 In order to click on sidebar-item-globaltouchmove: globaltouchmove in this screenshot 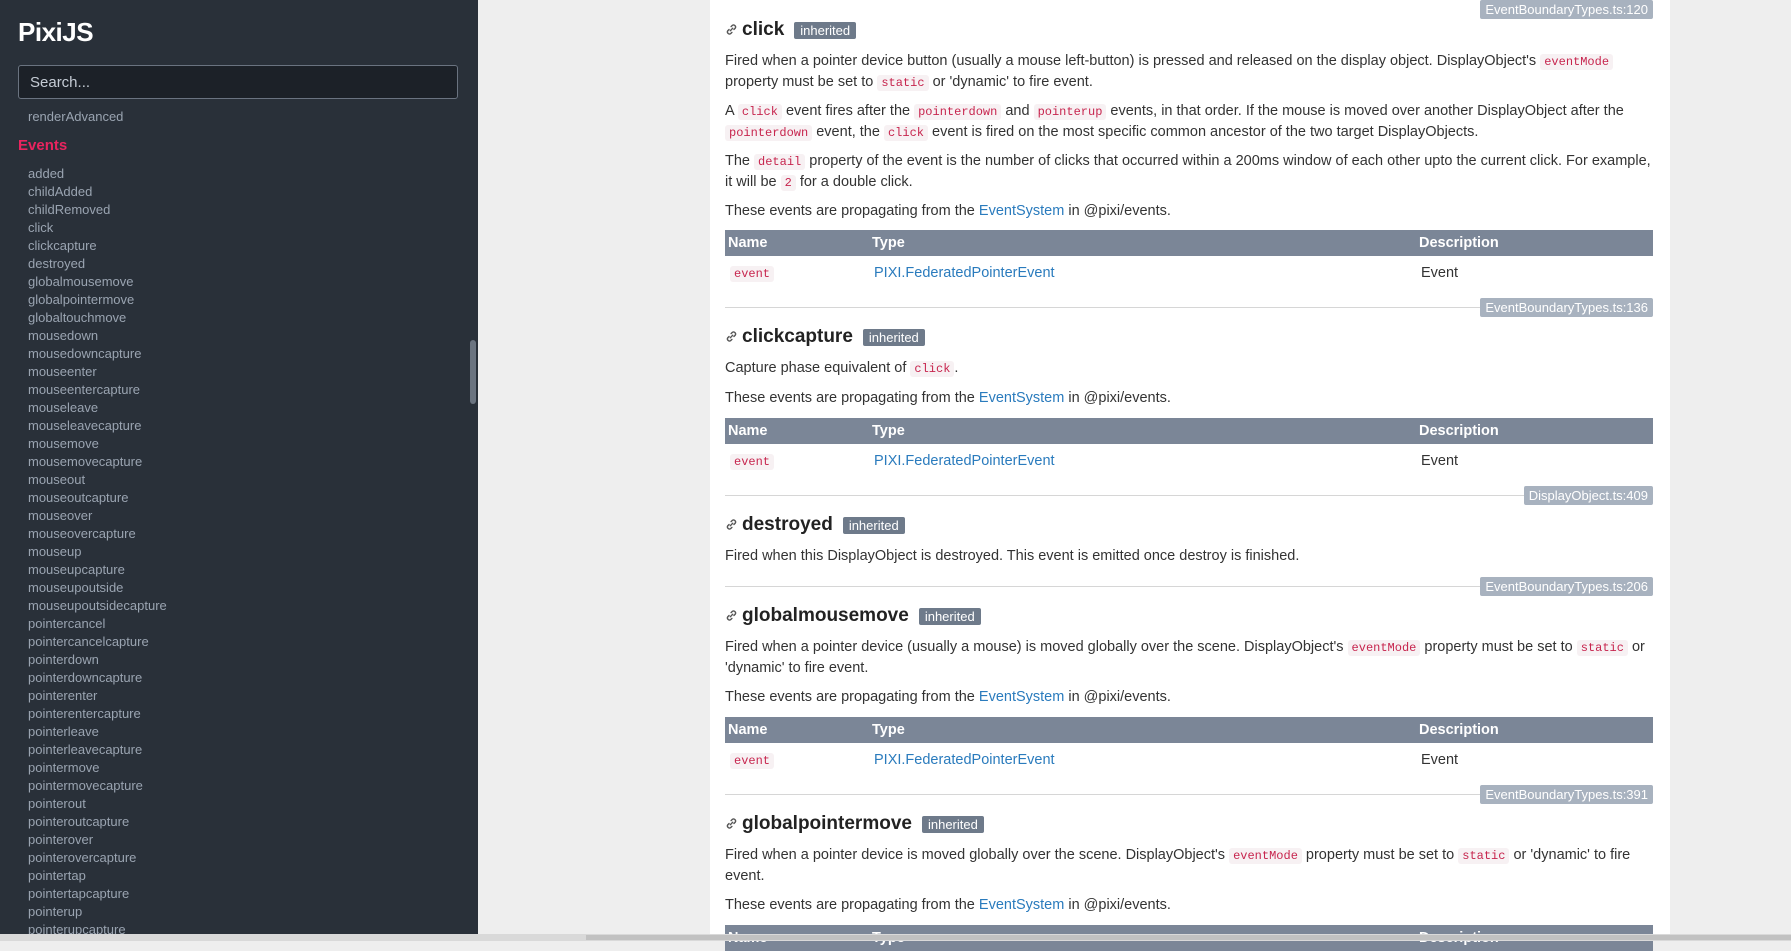, I will do `click(97, 318)`.